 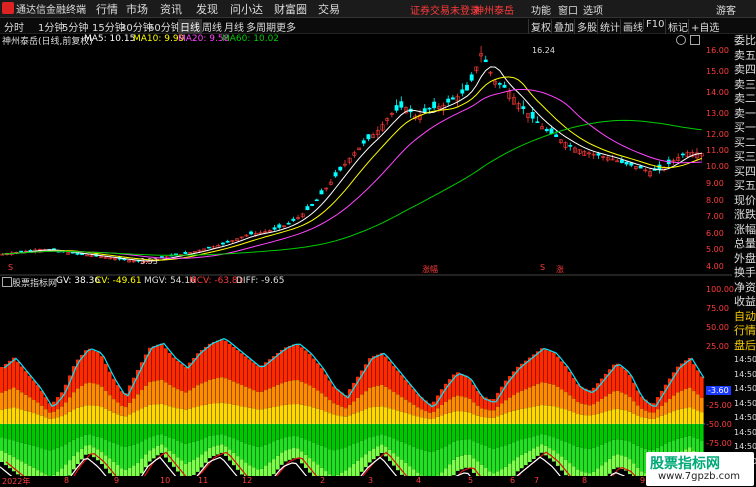 I want to click on quote-panel-item: 买一, so click(x=745, y=127).